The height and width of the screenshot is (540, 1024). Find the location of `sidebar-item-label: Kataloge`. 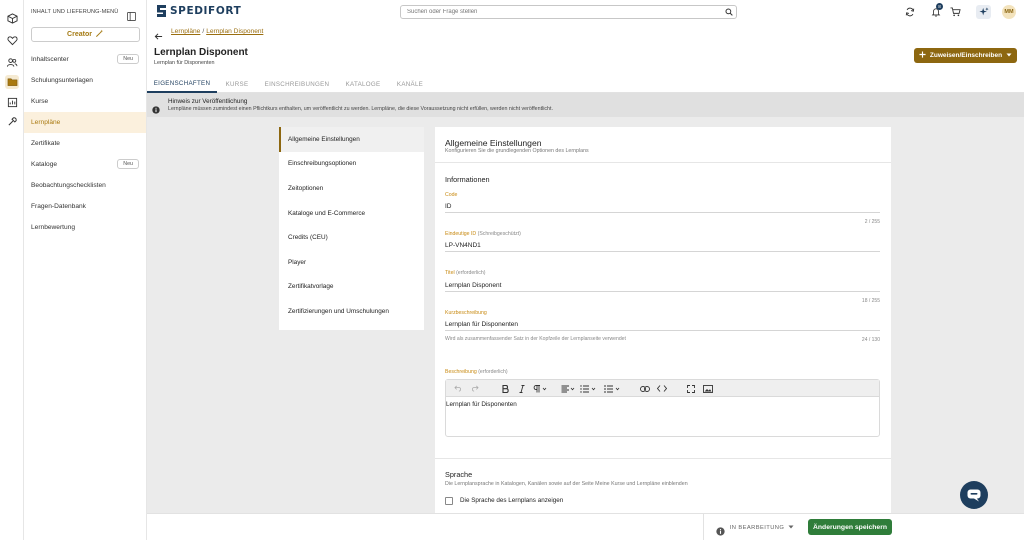

sidebar-item-label: Kataloge is located at coordinates (44, 164).